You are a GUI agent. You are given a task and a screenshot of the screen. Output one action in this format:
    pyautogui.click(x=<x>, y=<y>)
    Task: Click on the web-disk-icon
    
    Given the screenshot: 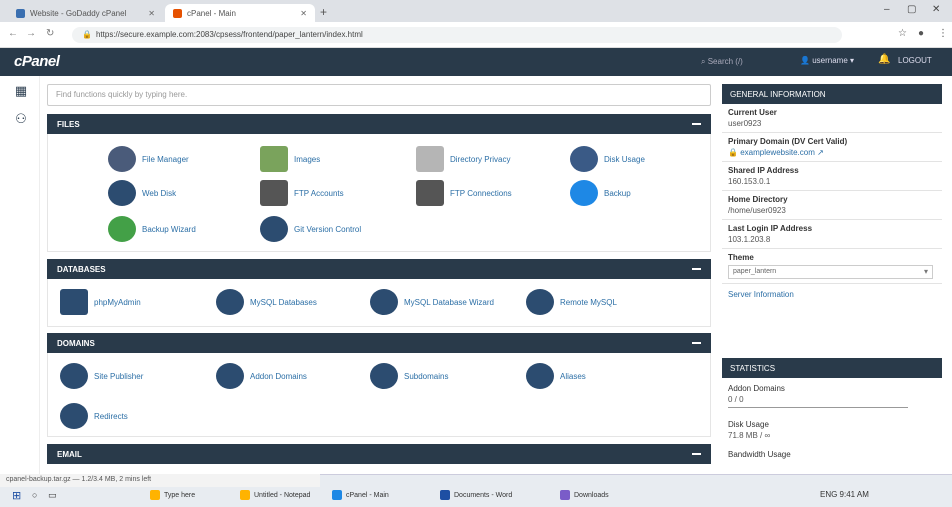 What is the action you would take?
    pyautogui.click(x=122, y=193)
    